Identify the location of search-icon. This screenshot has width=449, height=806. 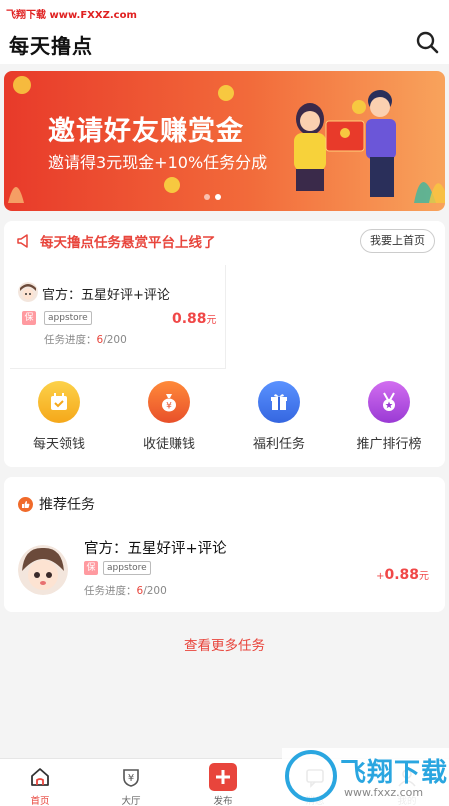
(427, 42).